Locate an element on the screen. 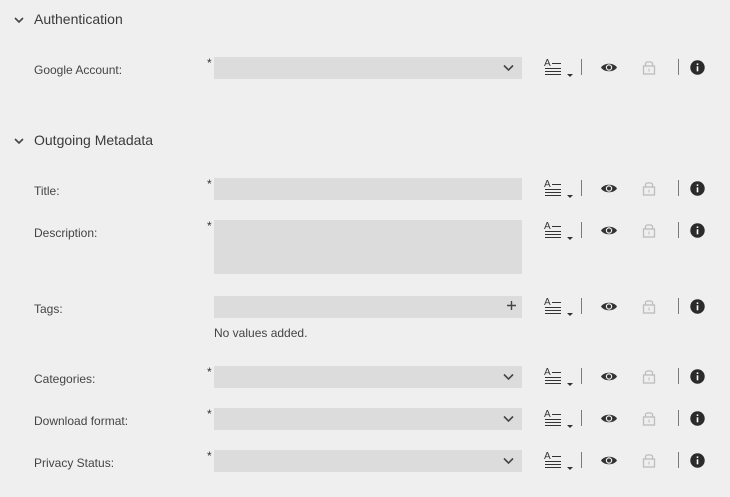 Image resolution: width=730 pixels, height=497 pixels. section-title: Outgoing Metadata is located at coordinates (94, 140).